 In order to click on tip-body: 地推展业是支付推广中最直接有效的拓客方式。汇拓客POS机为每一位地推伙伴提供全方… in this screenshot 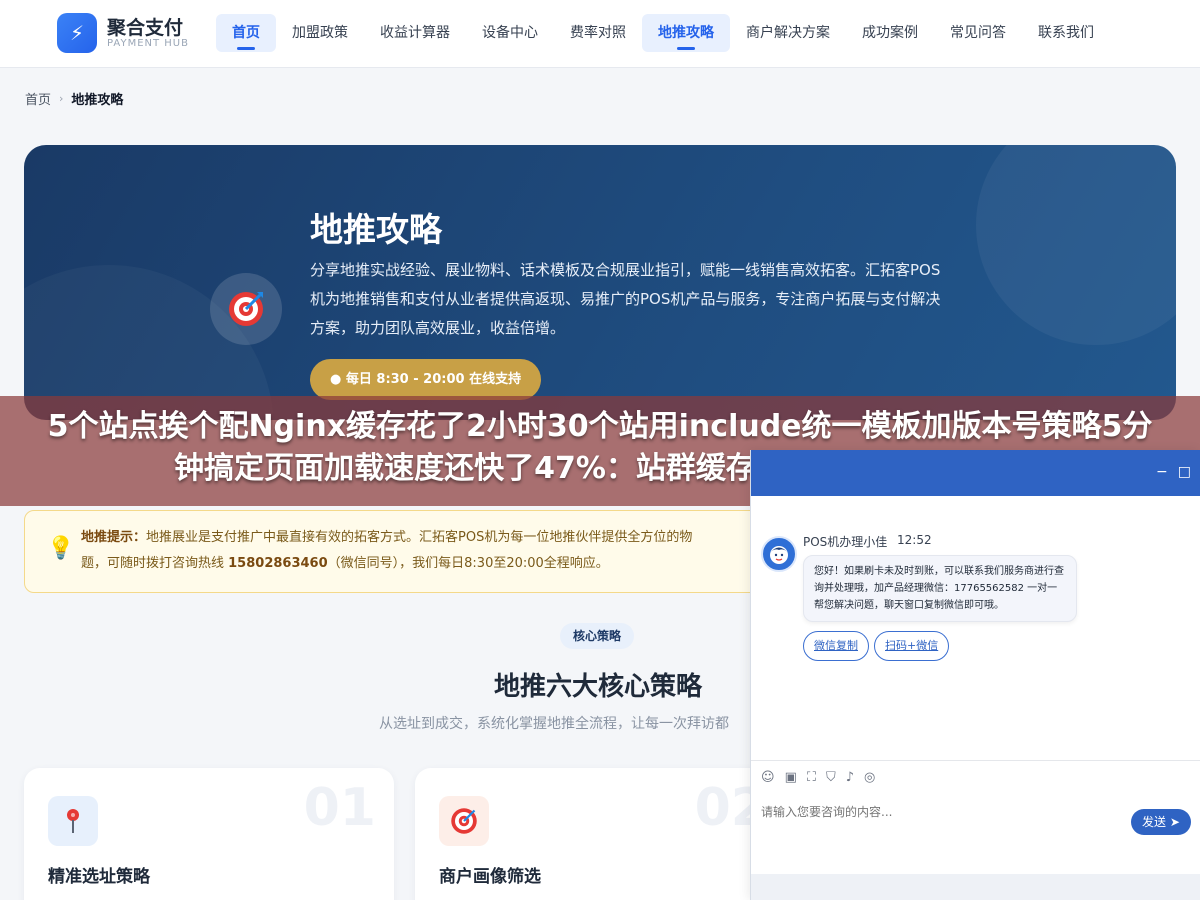, I will do `click(419, 537)`.